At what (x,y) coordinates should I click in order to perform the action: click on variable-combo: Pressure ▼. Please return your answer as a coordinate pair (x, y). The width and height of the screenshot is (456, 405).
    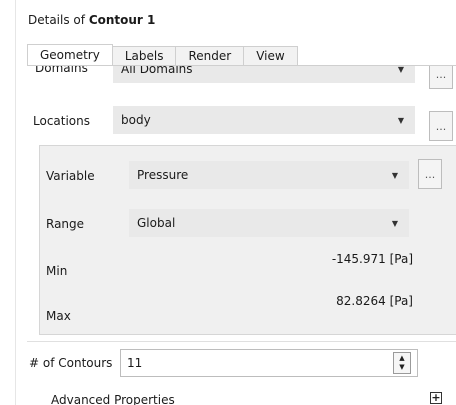
    Looking at the image, I should click on (269, 175).